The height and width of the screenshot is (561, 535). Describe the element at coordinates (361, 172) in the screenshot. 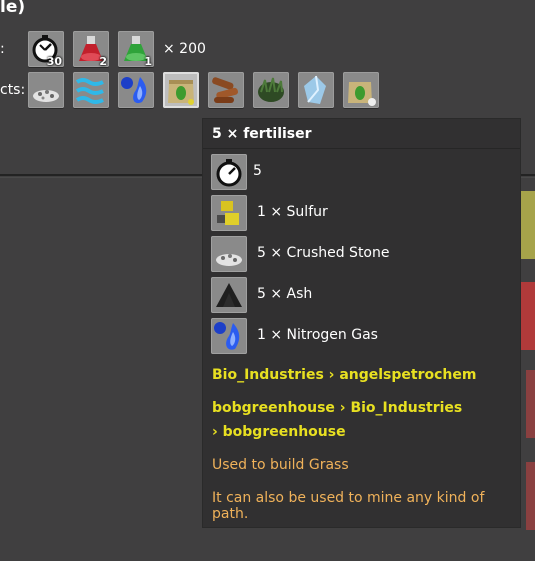

I see `tooltip-time-row: 5` at that location.